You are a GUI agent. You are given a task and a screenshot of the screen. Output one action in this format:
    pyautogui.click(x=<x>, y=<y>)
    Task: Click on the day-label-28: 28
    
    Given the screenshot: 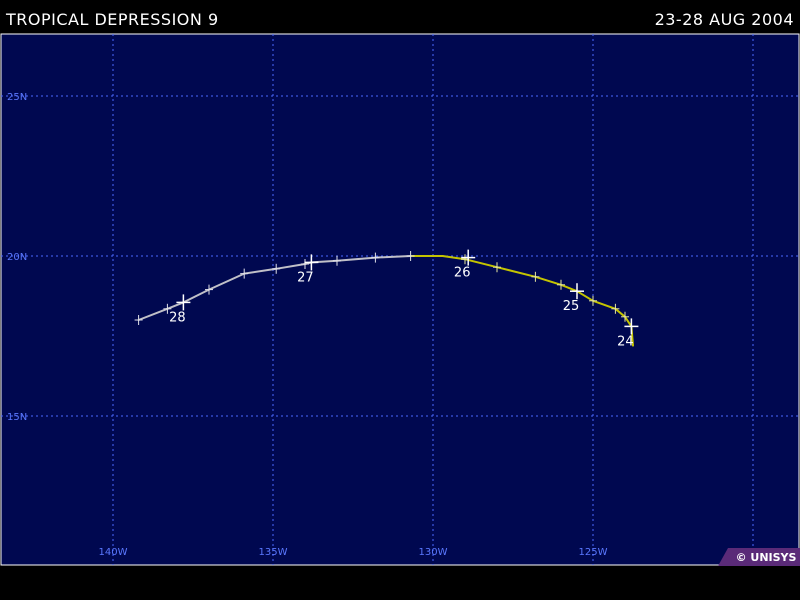 What is the action you would take?
    pyautogui.click(x=177, y=317)
    